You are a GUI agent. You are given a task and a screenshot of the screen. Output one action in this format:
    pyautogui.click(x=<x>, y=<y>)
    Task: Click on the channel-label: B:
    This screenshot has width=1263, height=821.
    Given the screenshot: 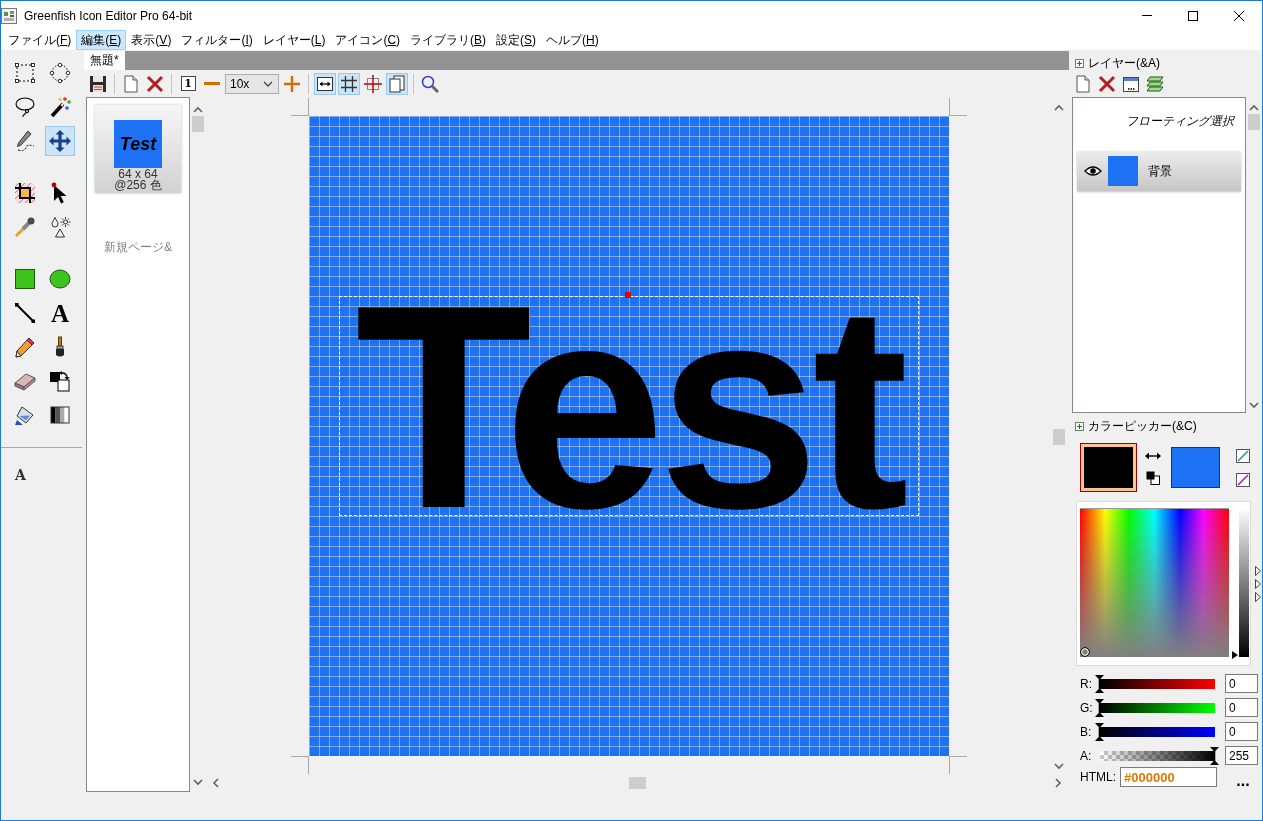 What is the action you would take?
    pyautogui.click(x=1086, y=731)
    